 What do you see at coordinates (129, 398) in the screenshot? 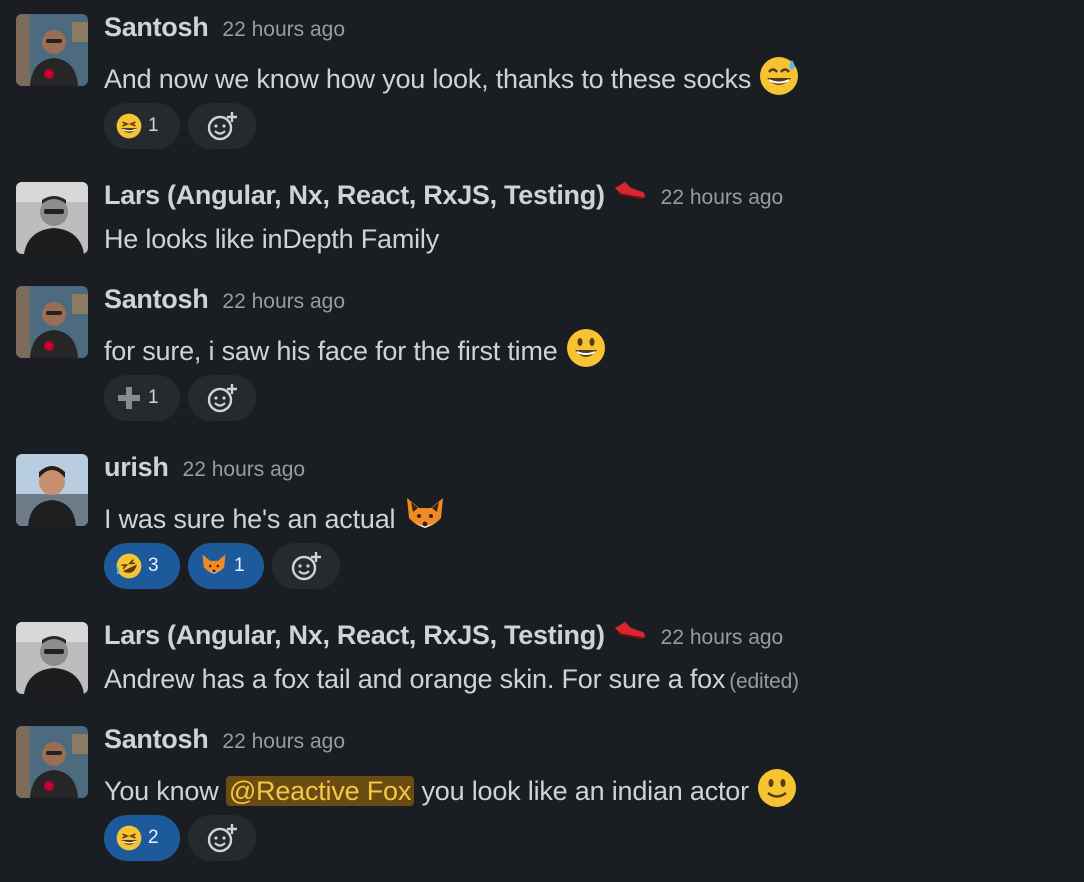
I see `plus-icon` at bounding box center [129, 398].